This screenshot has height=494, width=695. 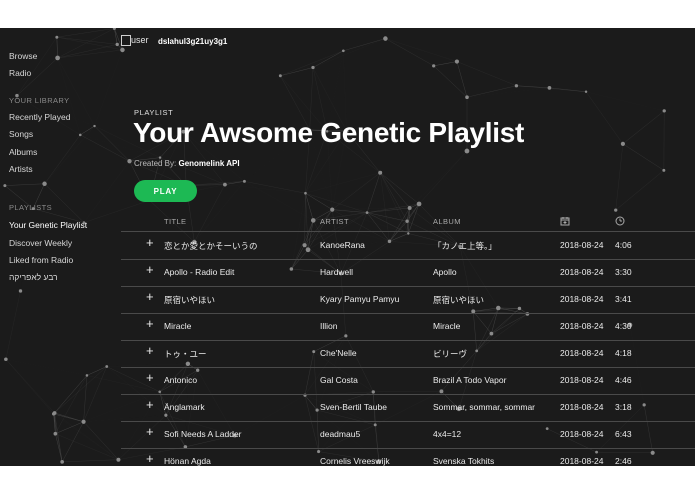 I want to click on track-duration: 4:30, so click(x=623, y=326).